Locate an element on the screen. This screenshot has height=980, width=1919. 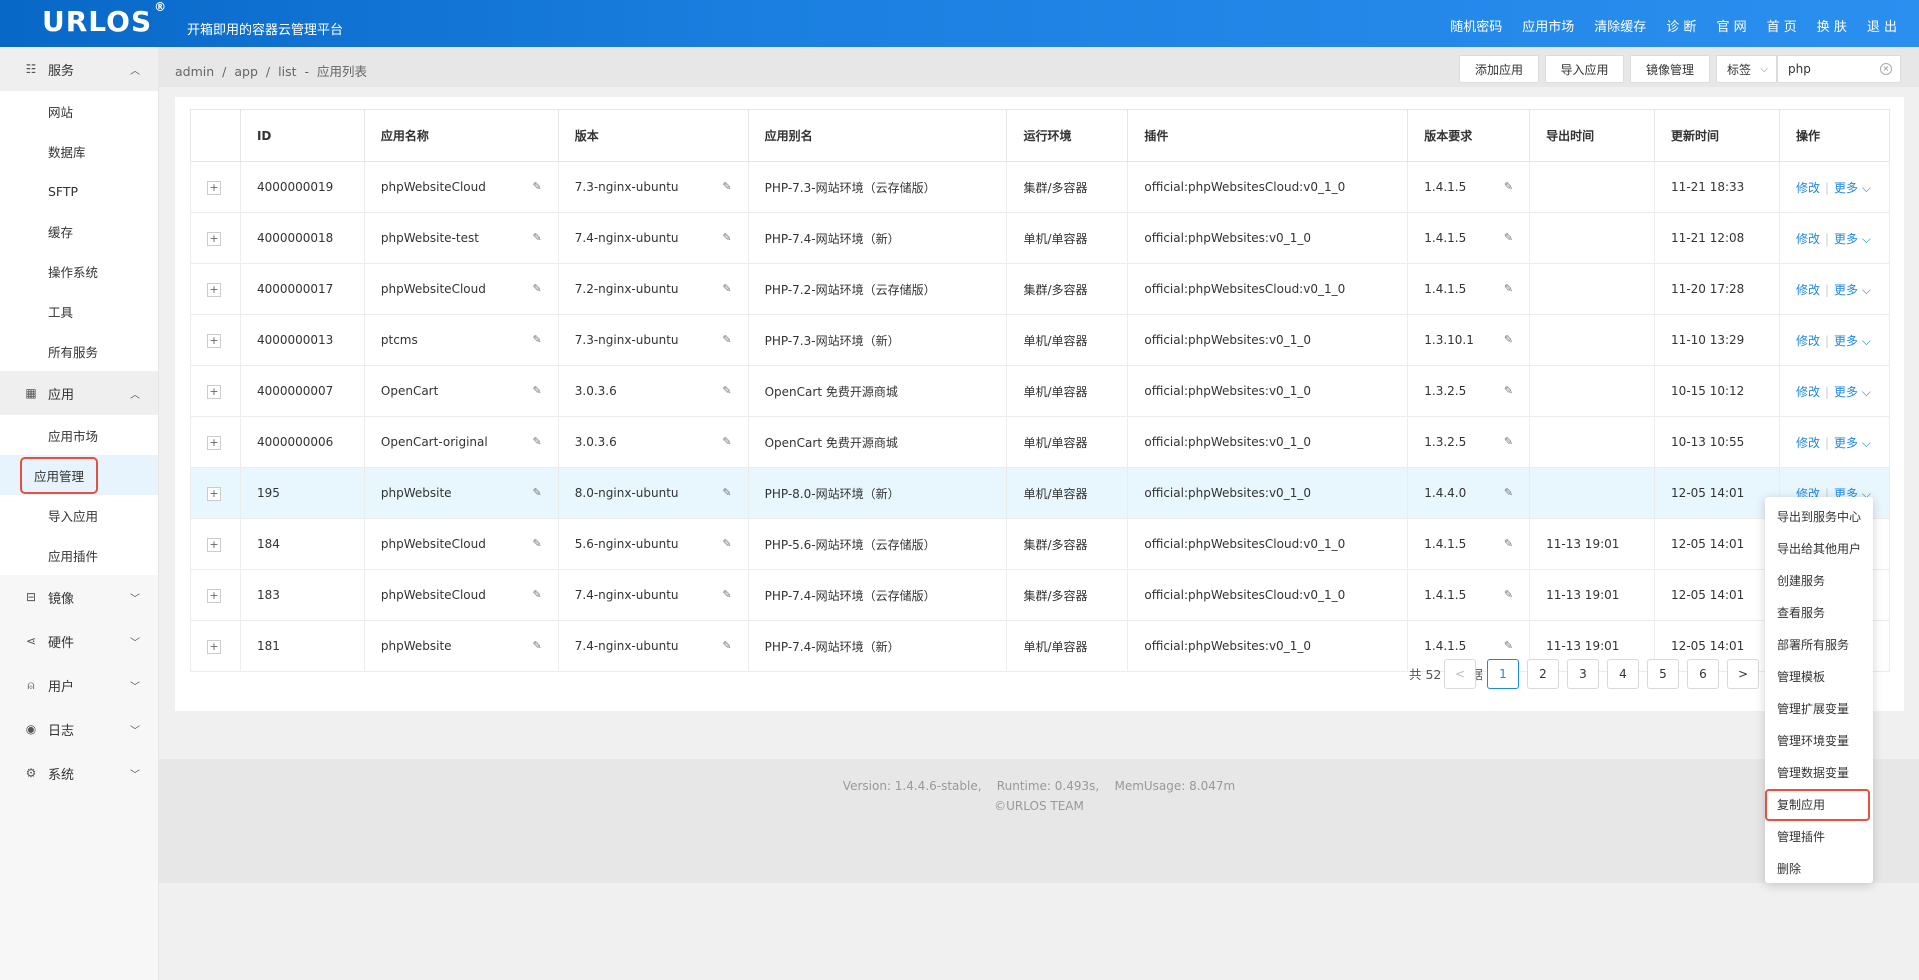
sidebar-item: 数据库 is located at coordinates (79, 151).